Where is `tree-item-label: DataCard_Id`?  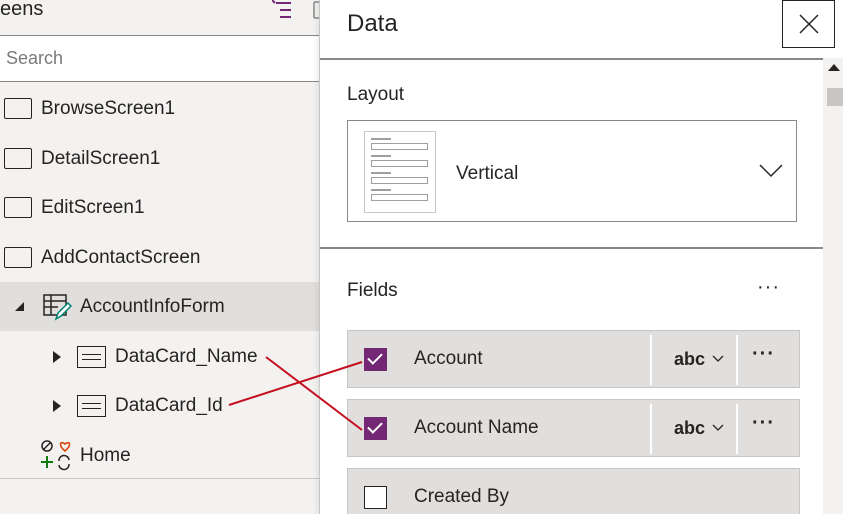 tree-item-label: DataCard_Id is located at coordinates (169, 405).